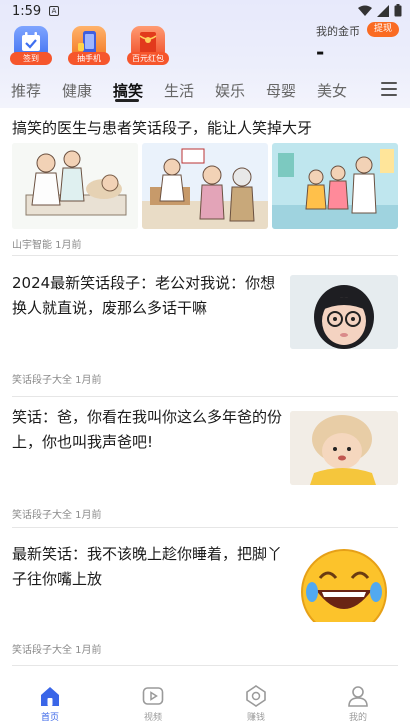 The height and width of the screenshot is (728, 410). I want to click on nav-video-label: 视频, so click(152, 718).